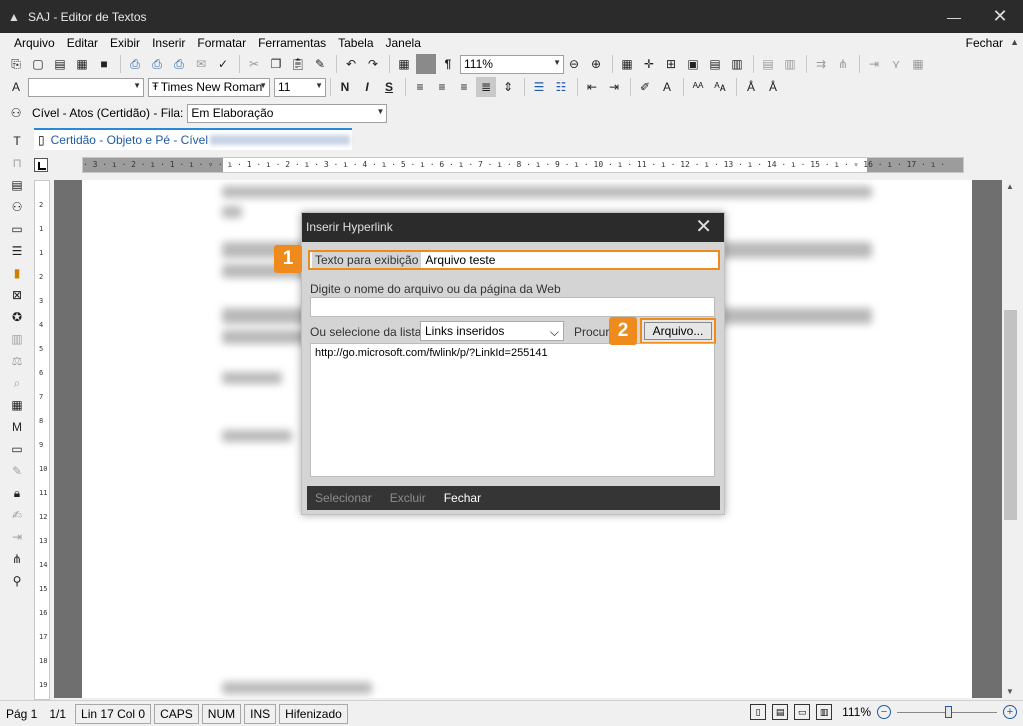 This screenshot has width=1023, height=726. What do you see at coordinates (17, 339) in the screenshot?
I see `columns-vertical-icon: ▥` at bounding box center [17, 339].